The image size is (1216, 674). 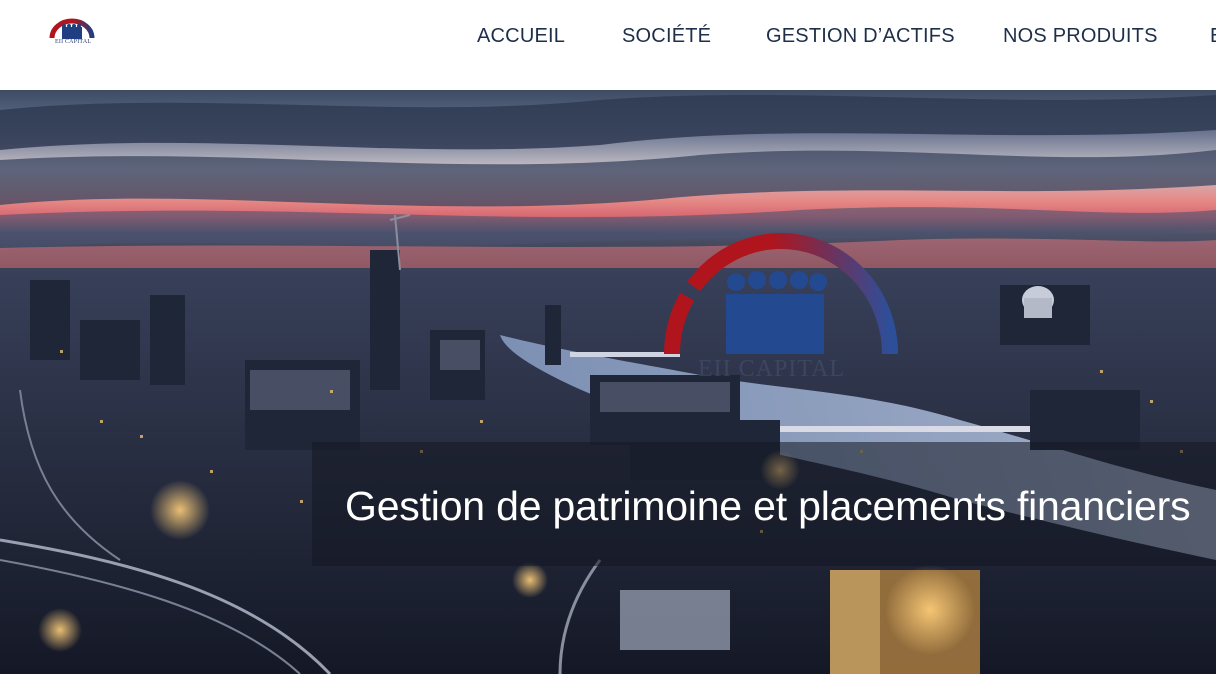 I want to click on nav-item-truncated: E, so click(x=1213, y=36).